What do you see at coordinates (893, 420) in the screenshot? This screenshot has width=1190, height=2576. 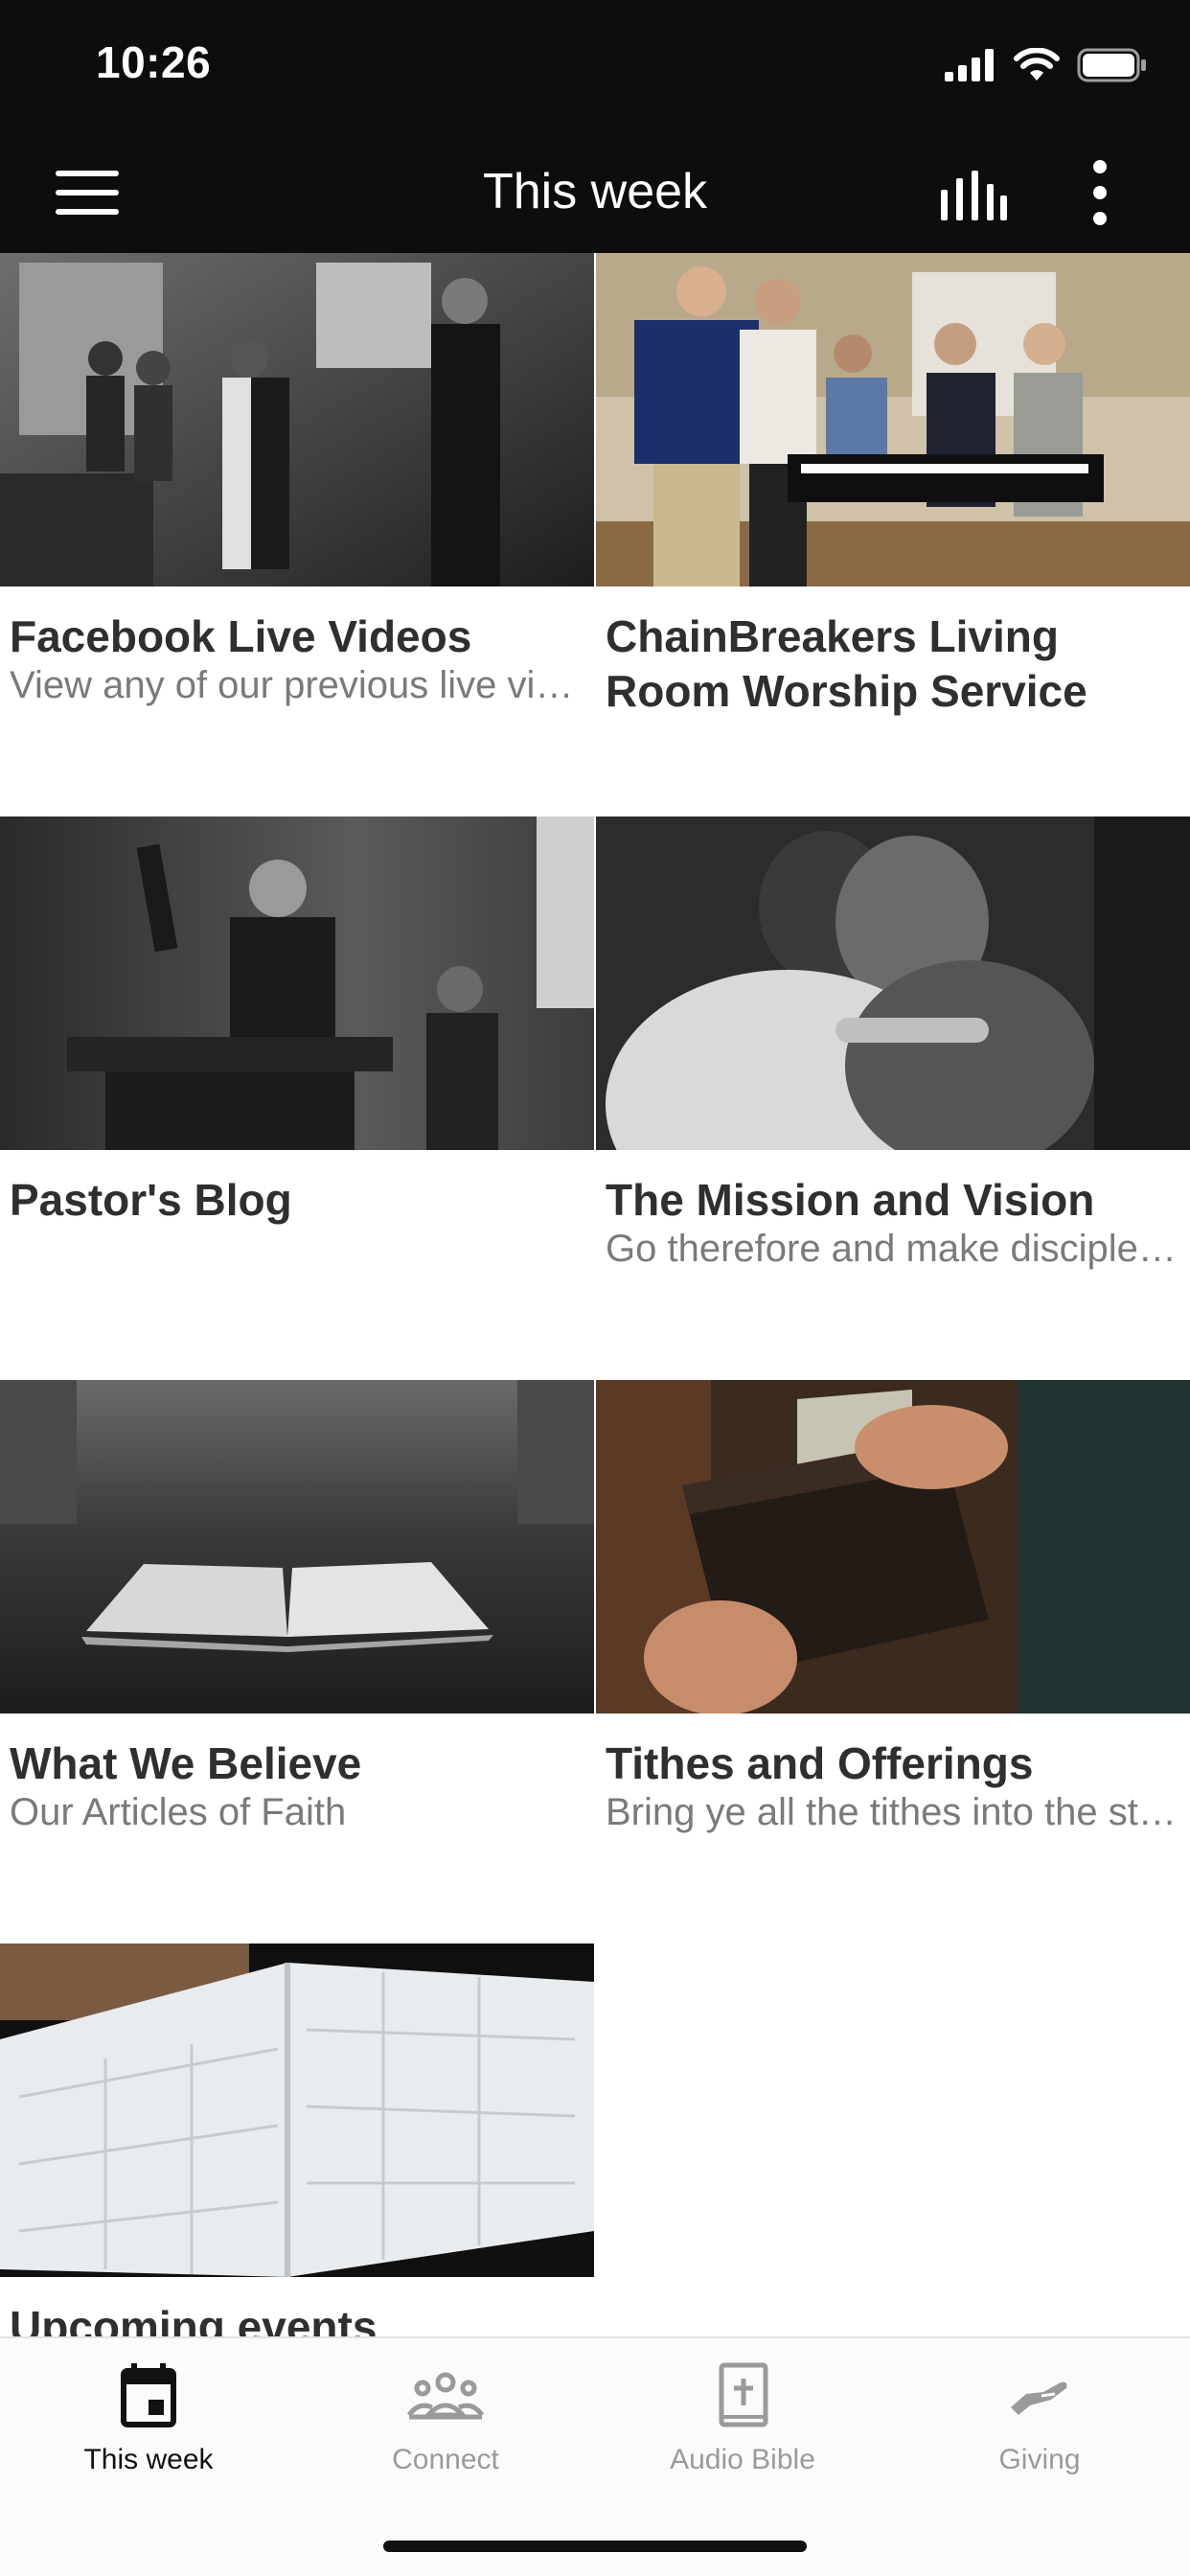 I see `living-room-worship-photo` at bounding box center [893, 420].